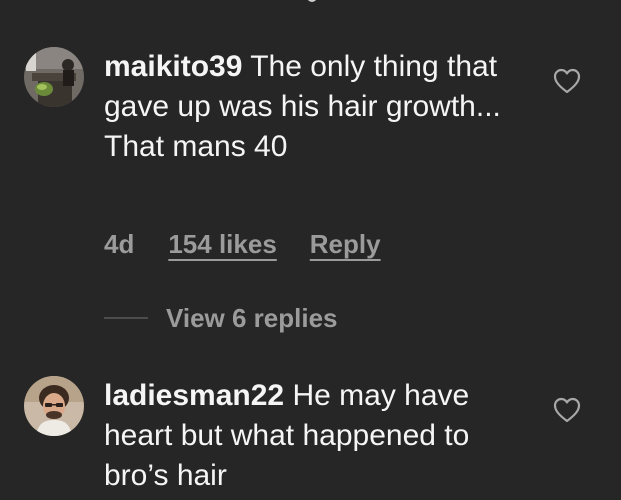  I want to click on reply-button: Reply, so click(345, 244).